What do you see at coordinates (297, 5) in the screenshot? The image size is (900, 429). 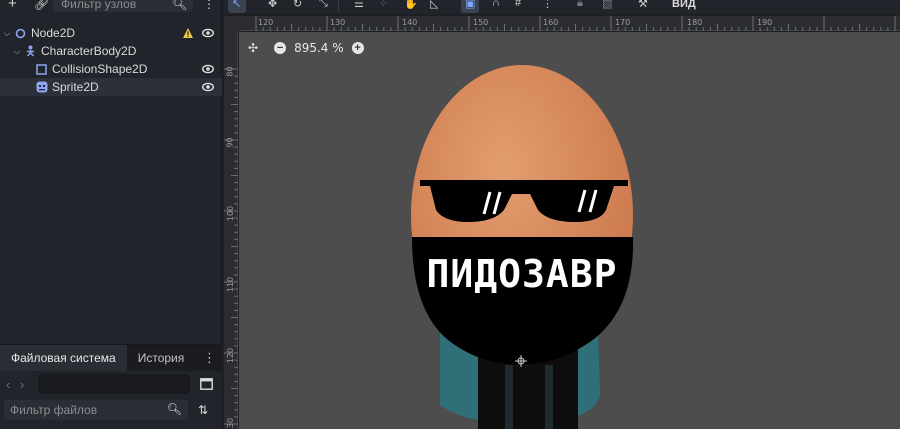 I see `rotate-tool-icon: ↻` at bounding box center [297, 5].